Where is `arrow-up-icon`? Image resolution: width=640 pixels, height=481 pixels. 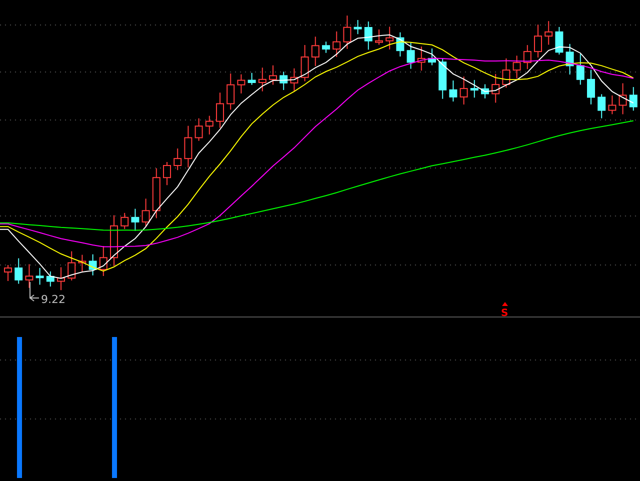
arrow-up-icon is located at coordinates (505, 304).